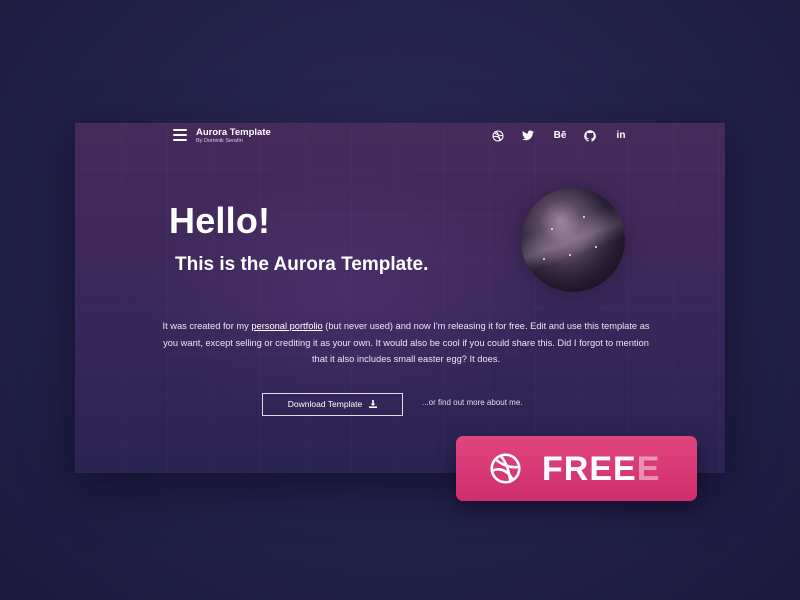 Image resolution: width=800 pixels, height=600 pixels. I want to click on planet-illustration, so click(573, 240).